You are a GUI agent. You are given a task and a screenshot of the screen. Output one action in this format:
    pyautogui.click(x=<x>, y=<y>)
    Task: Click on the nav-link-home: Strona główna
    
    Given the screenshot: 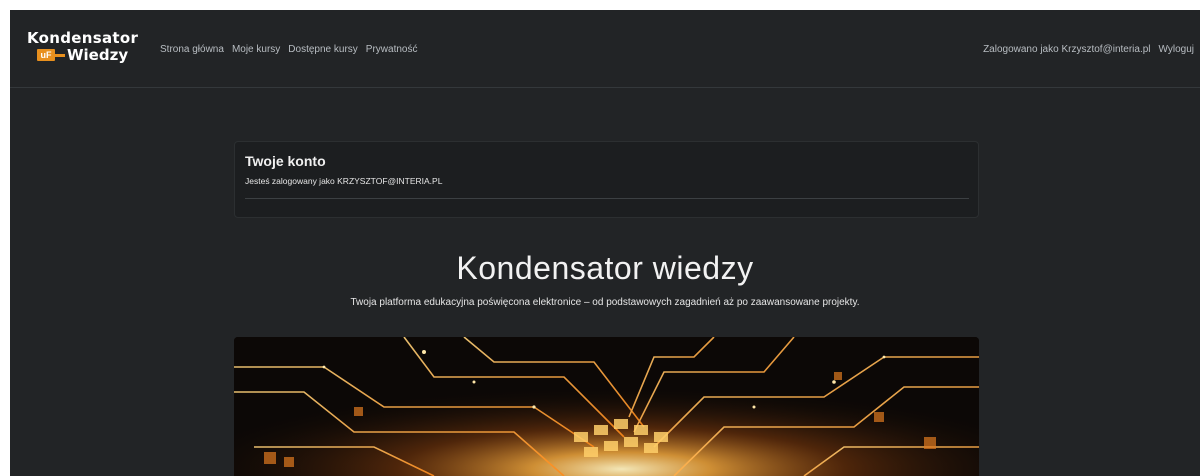 What is the action you would take?
    pyautogui.click(x=192, y=49)
    